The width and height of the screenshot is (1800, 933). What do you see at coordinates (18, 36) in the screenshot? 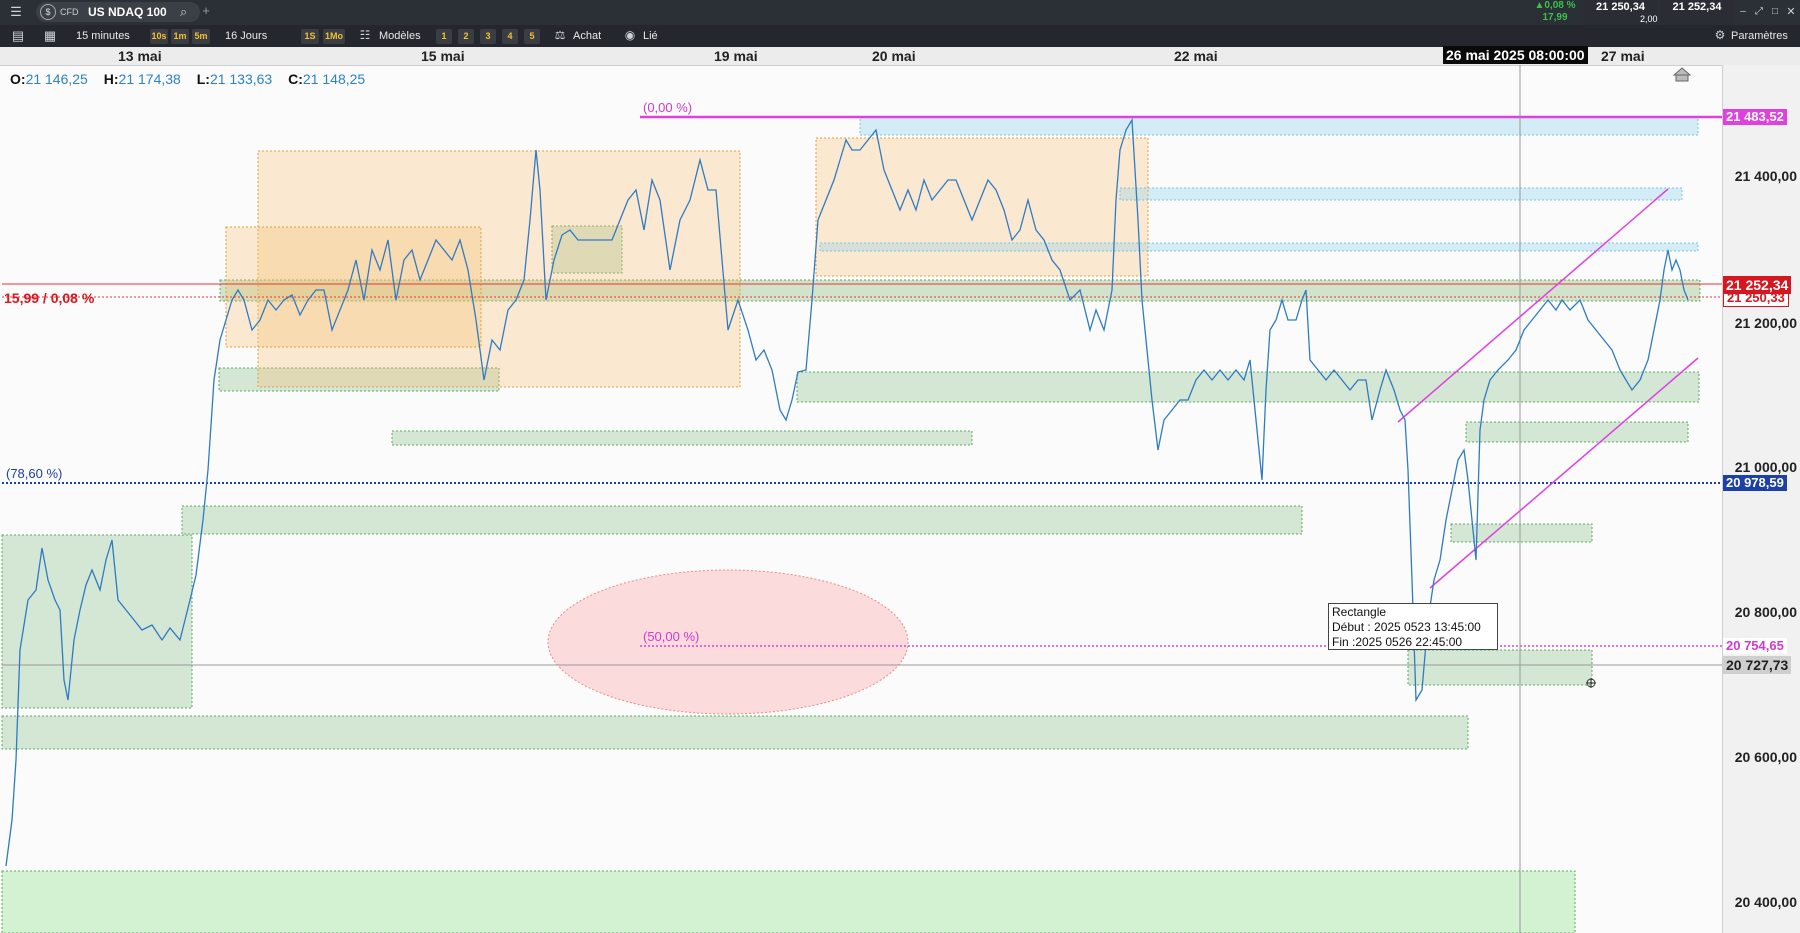
I see `panel-icon: ▤` at bounding box center [18, 36].